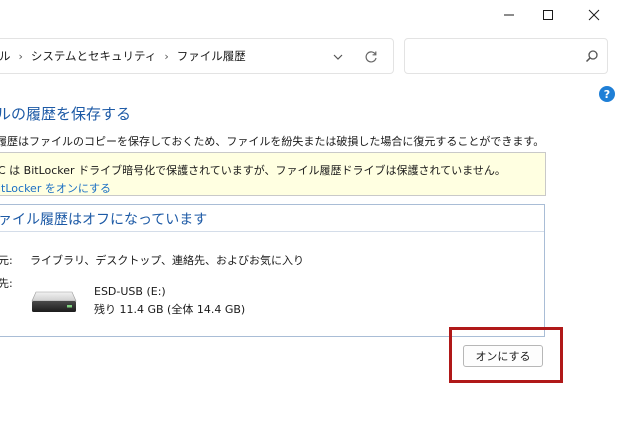  Describe the element at coordinates (592, 56) in the screenshot. I see `search-icon` at that location.